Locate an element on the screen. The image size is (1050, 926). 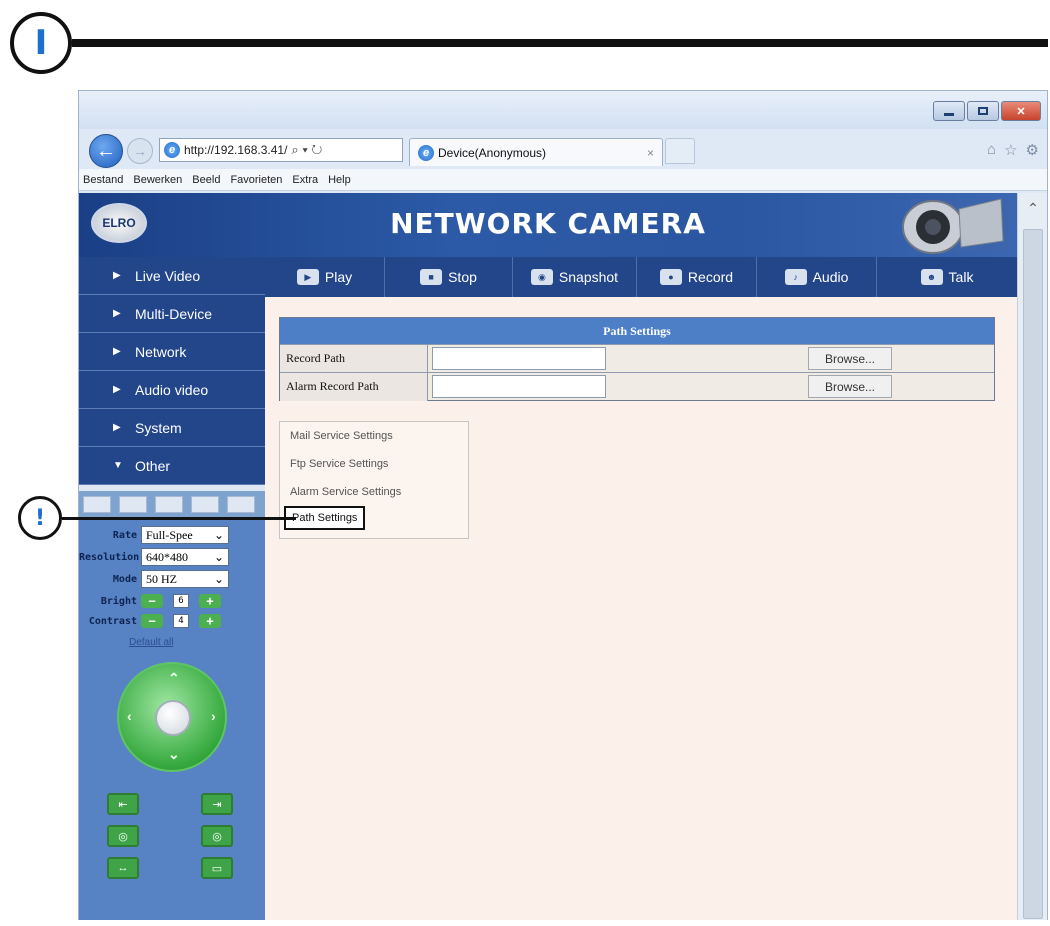
menu-extra: Extra is located at coordinates (305, 180).